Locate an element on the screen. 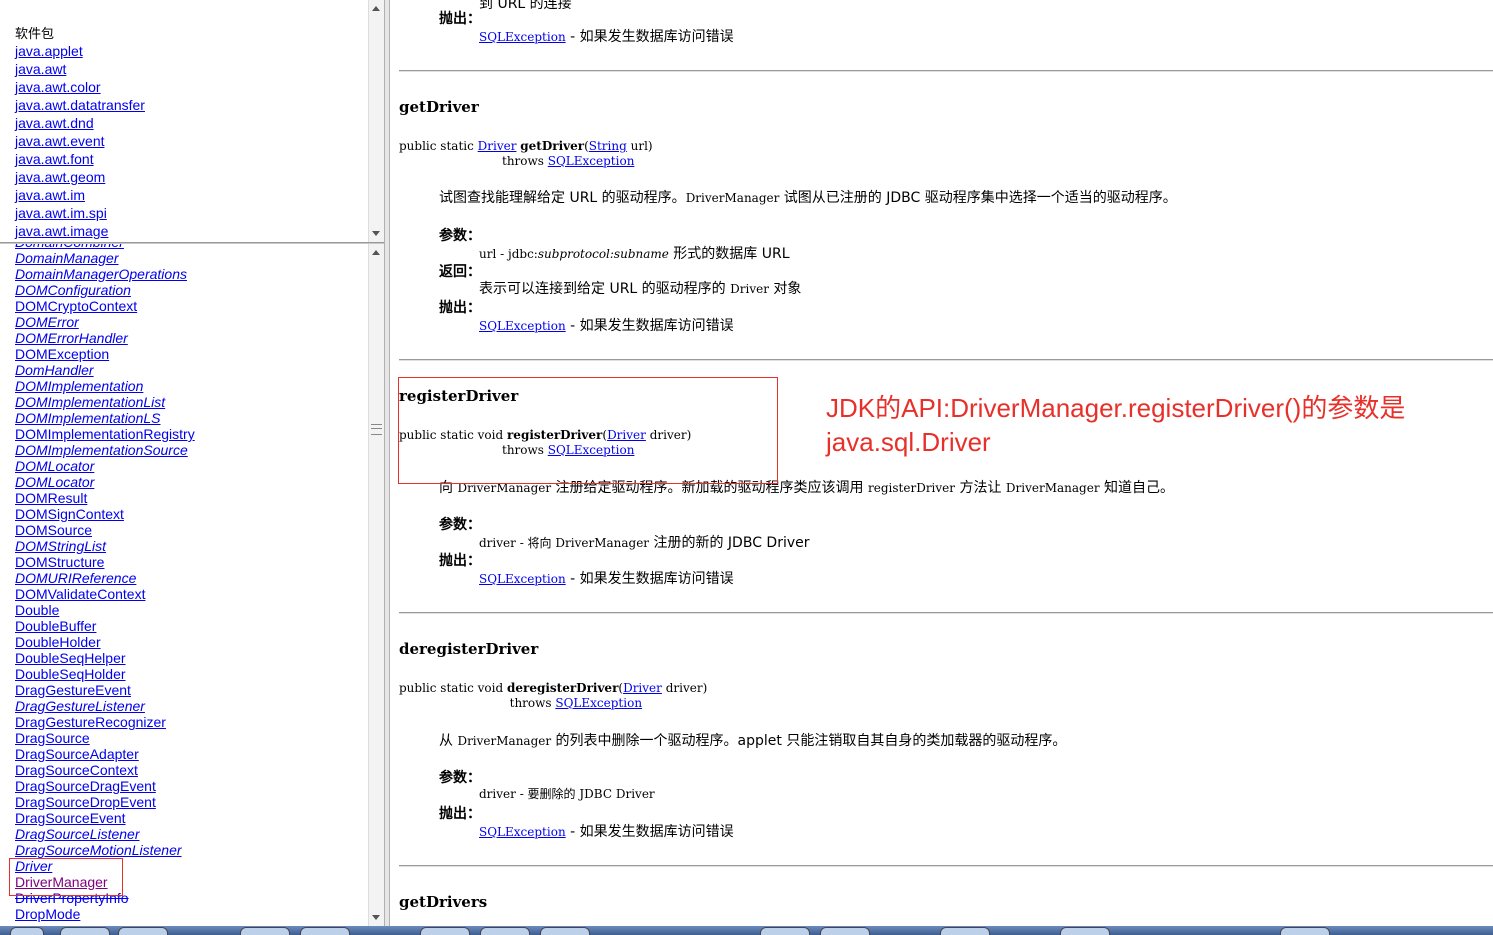 The height and width of the screenshot is (935, 1493). class-link: DOMURIReference is located at coordinates (75, 578).